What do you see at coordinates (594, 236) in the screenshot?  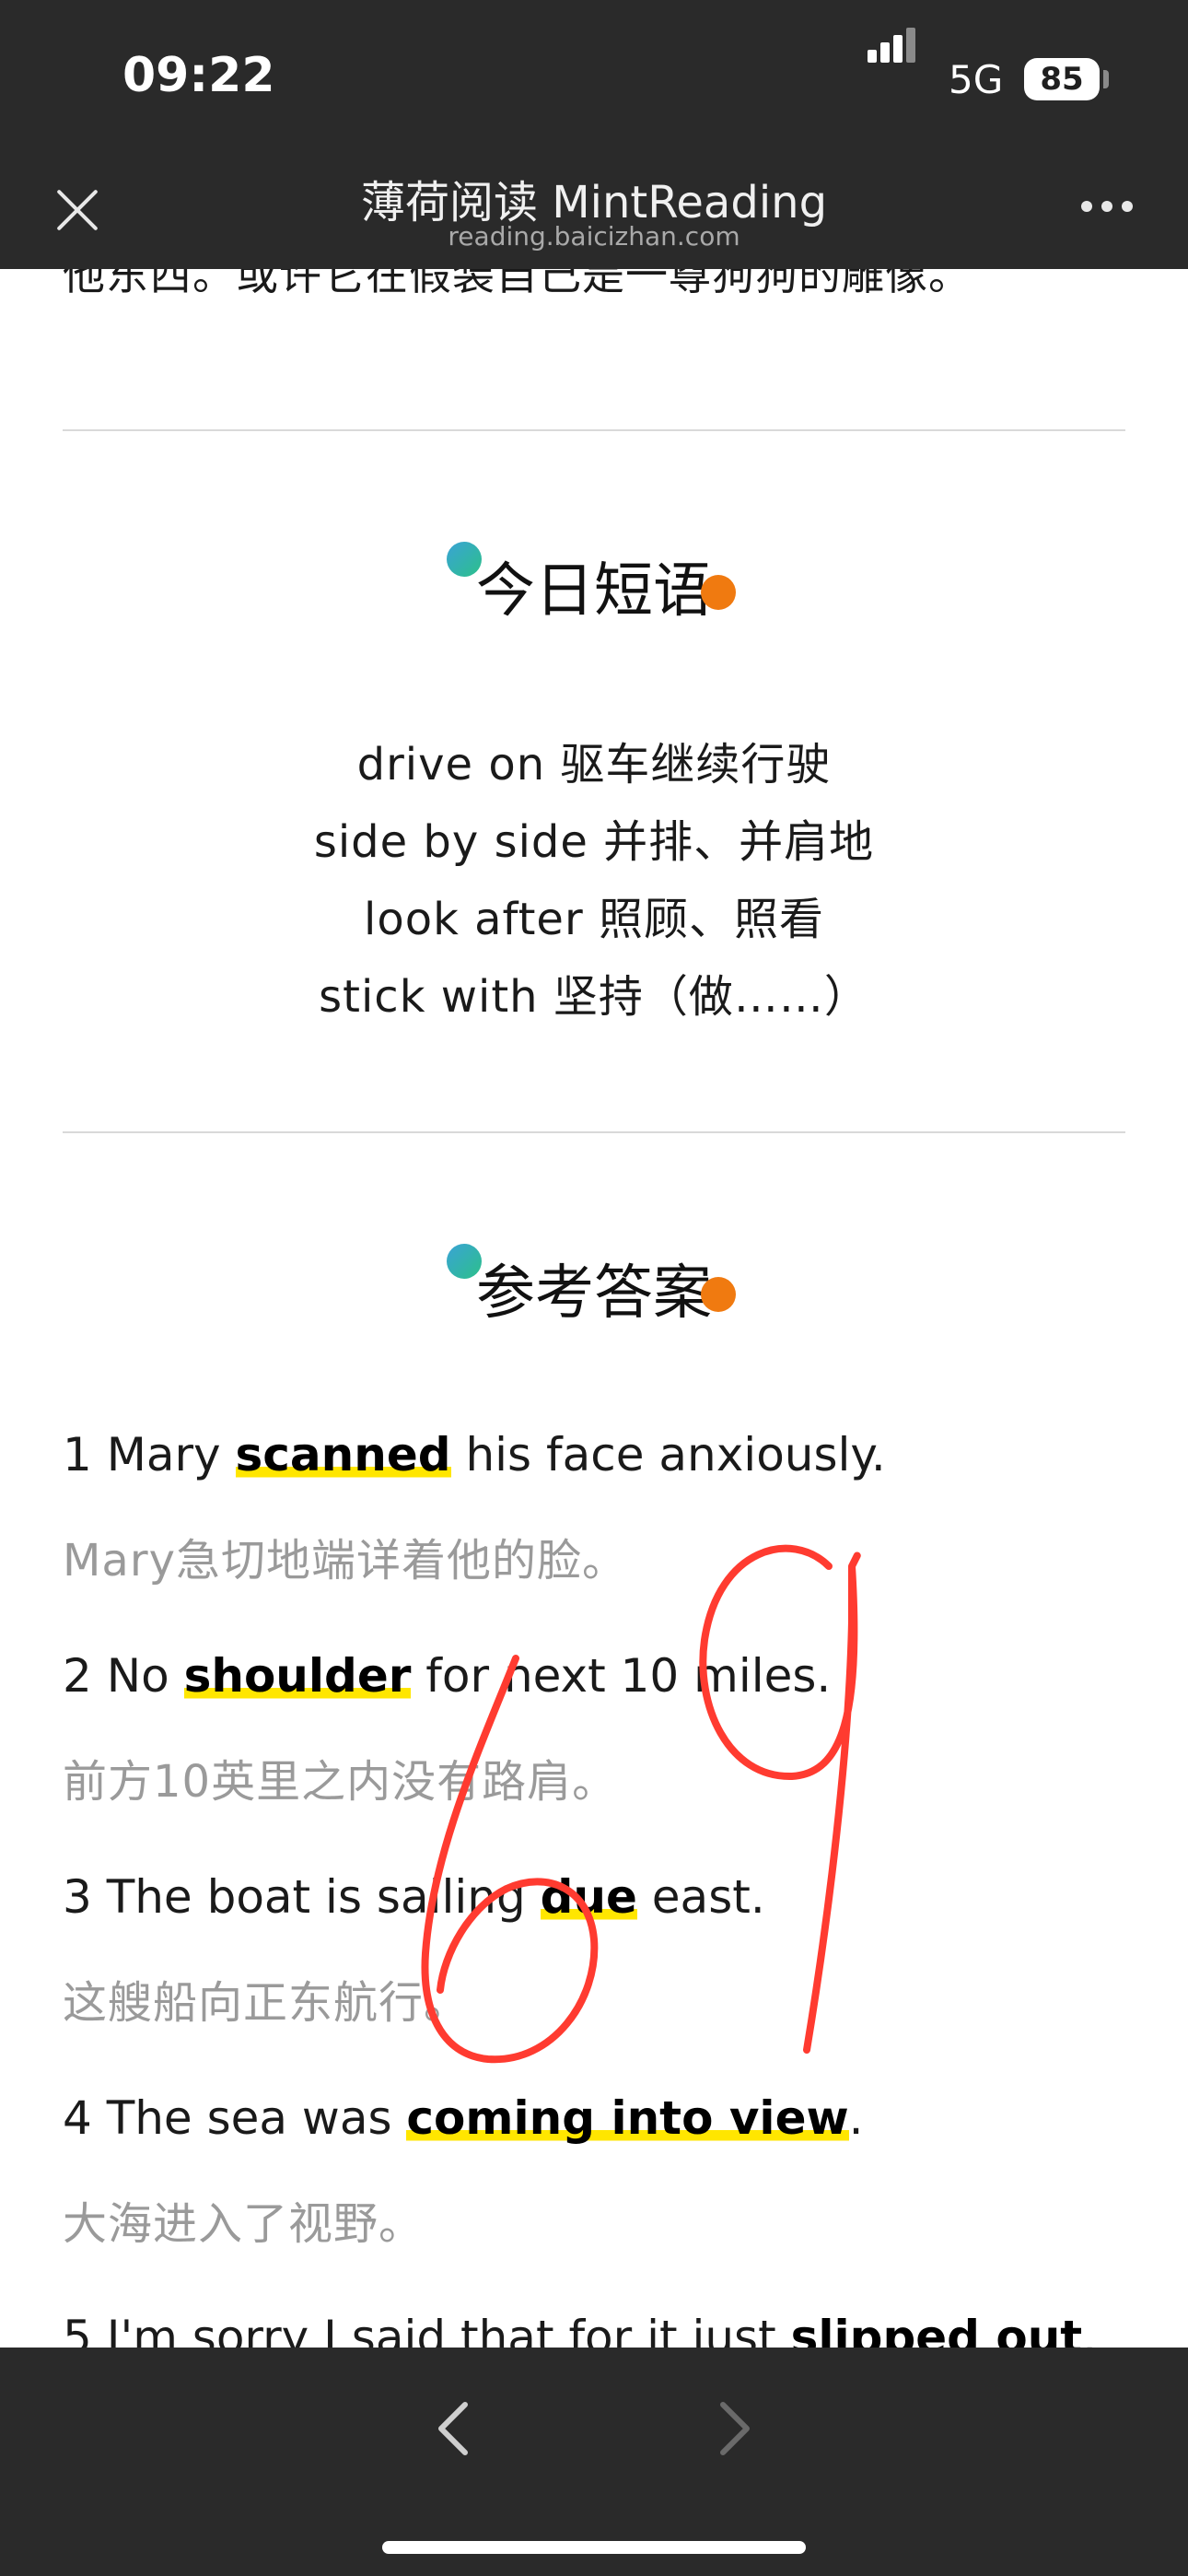 I see `page-url: reading.baicizhan.com` at bounding box center [594, 236].